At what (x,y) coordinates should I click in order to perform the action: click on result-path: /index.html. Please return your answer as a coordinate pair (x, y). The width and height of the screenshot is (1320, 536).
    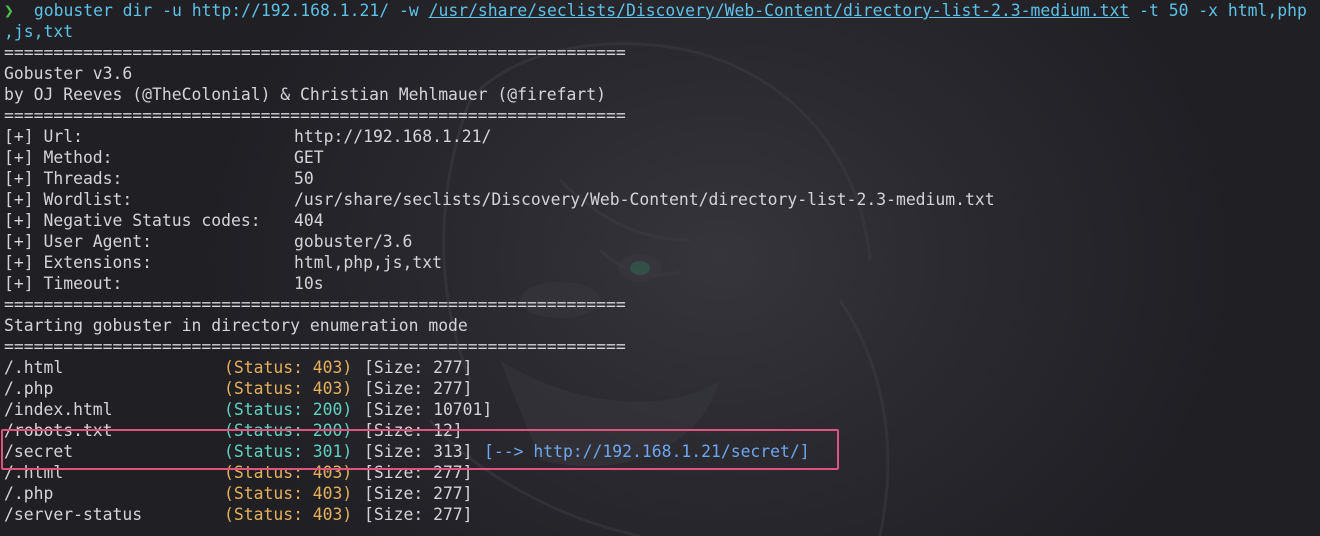
    Looking at the image, I should click on (58, 409).